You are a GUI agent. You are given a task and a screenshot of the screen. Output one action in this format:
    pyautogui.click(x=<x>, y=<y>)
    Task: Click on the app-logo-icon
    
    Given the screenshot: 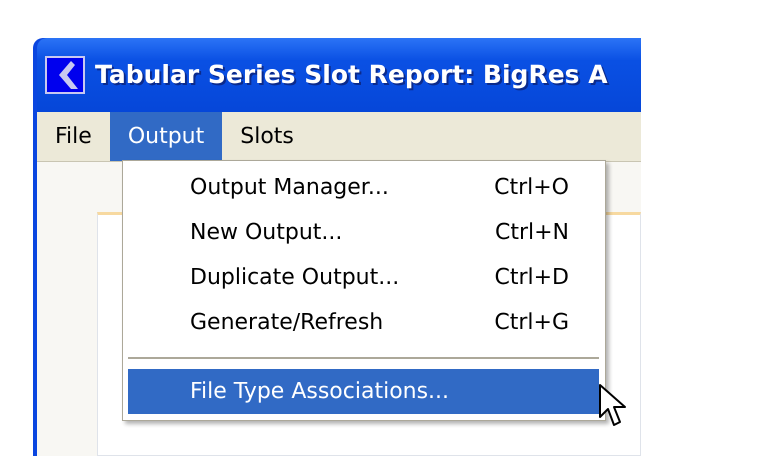 What is the action you would take?
    pyautogui.click(x=65, y=75)
    